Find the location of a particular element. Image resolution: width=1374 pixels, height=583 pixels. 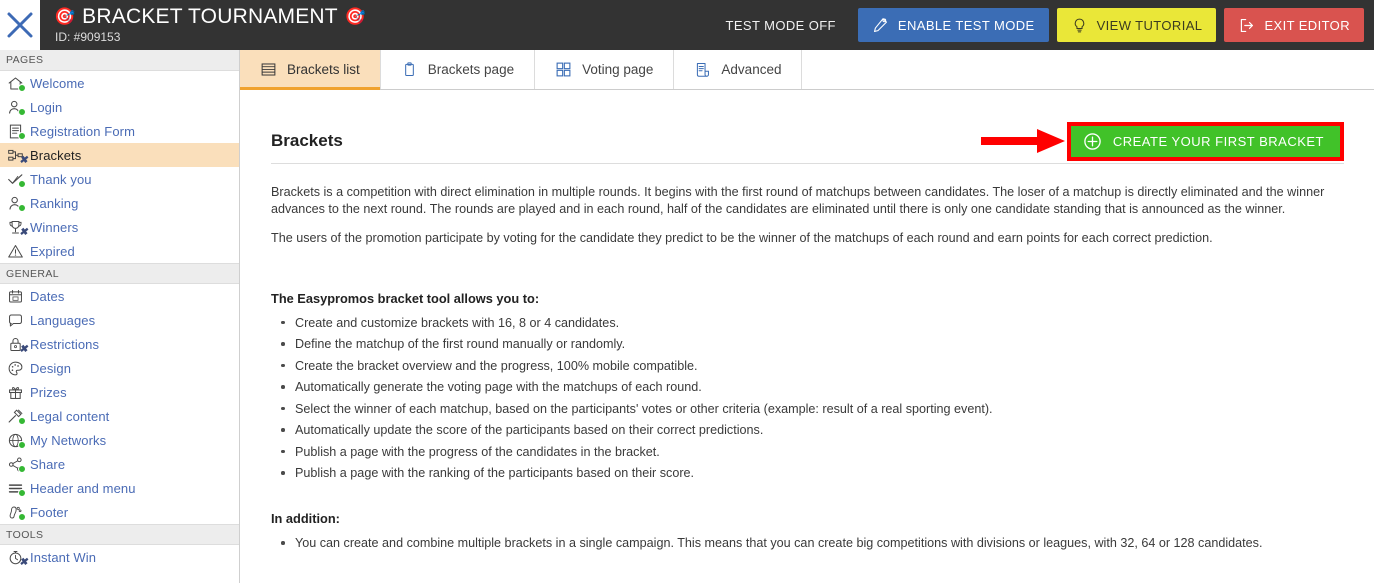

create-first-bracket-button: CREATE YOUR FIRST BRACKET is located at coordinates (1205, 141).